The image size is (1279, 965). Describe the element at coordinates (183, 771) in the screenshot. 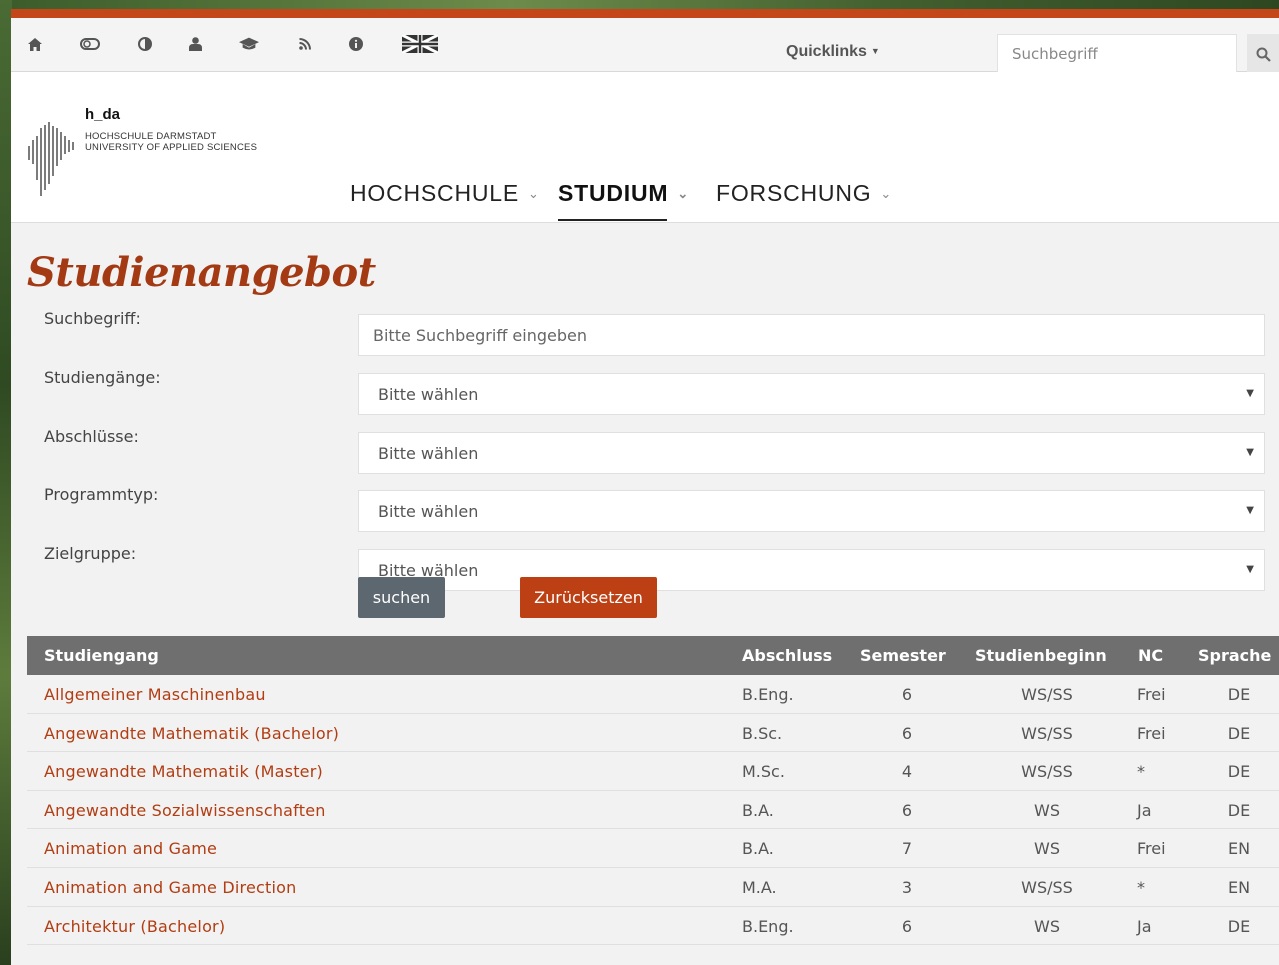

I see `program-link: Angewandte Mathematik (Master)` at that location.